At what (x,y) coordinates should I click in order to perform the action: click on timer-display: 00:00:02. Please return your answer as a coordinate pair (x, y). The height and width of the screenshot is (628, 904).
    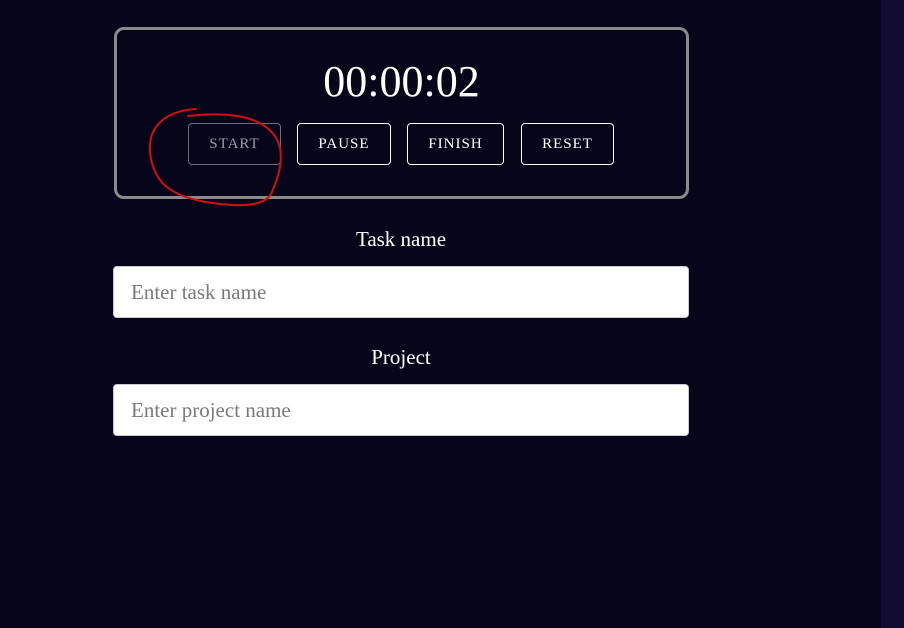
    Looking at the image, I should click on (401, 81).